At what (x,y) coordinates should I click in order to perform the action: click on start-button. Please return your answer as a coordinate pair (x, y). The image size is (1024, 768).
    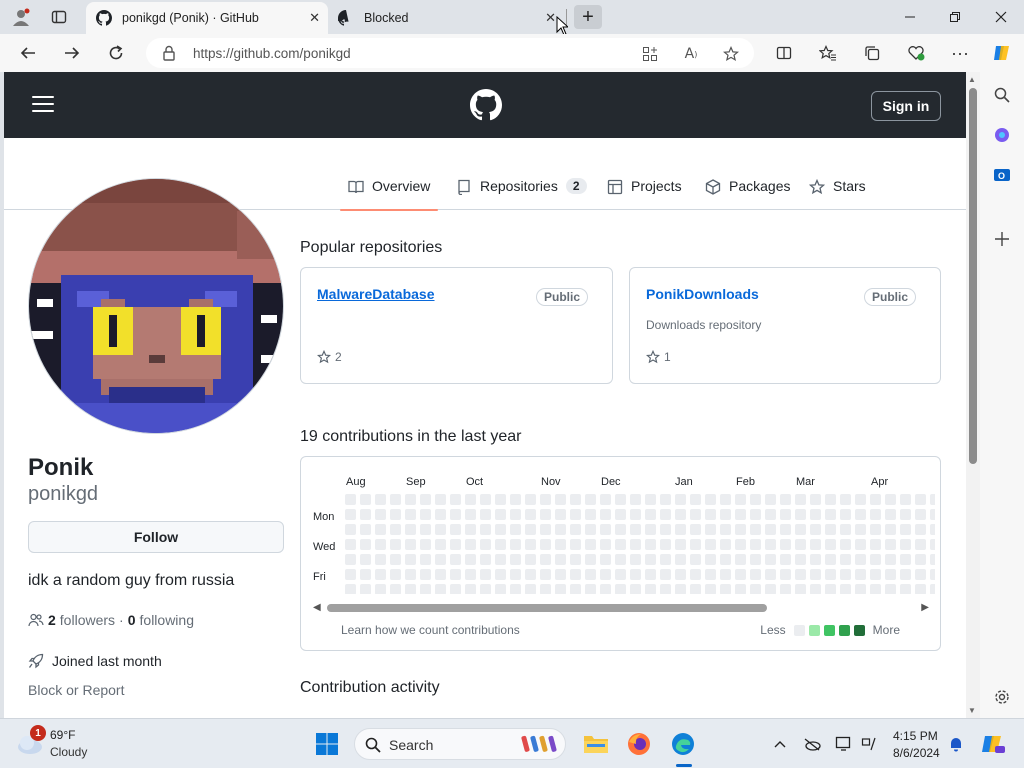
    Looking at the image, I should click on (327, 744).